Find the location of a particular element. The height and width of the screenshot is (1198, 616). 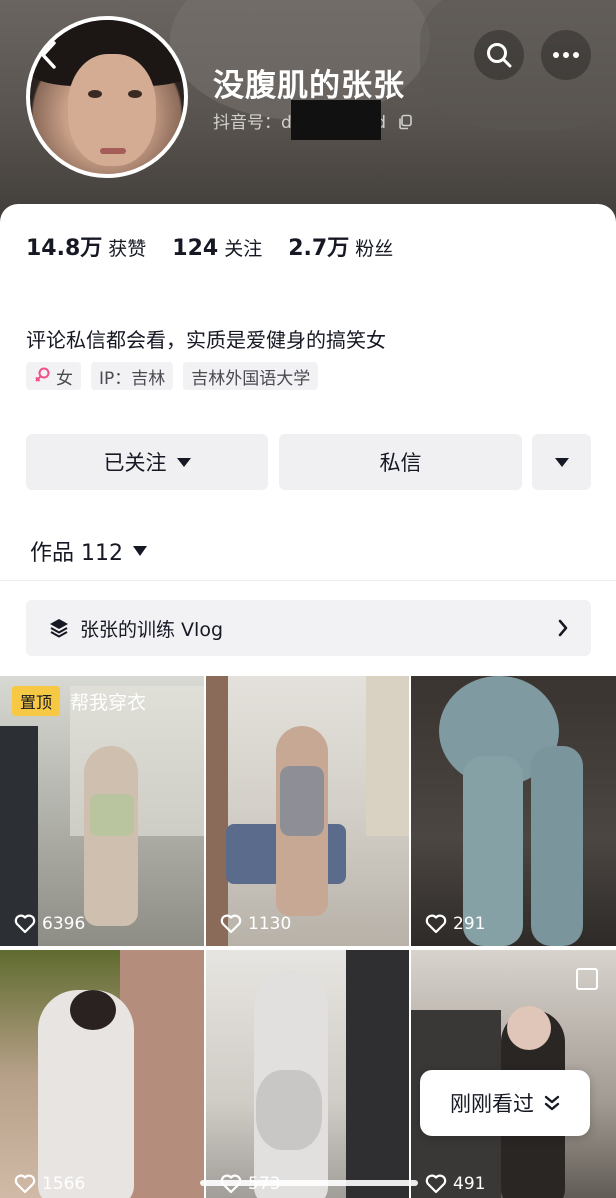

stat-followers: 2.7万 粉丝 is located at coordinates (340, 246).